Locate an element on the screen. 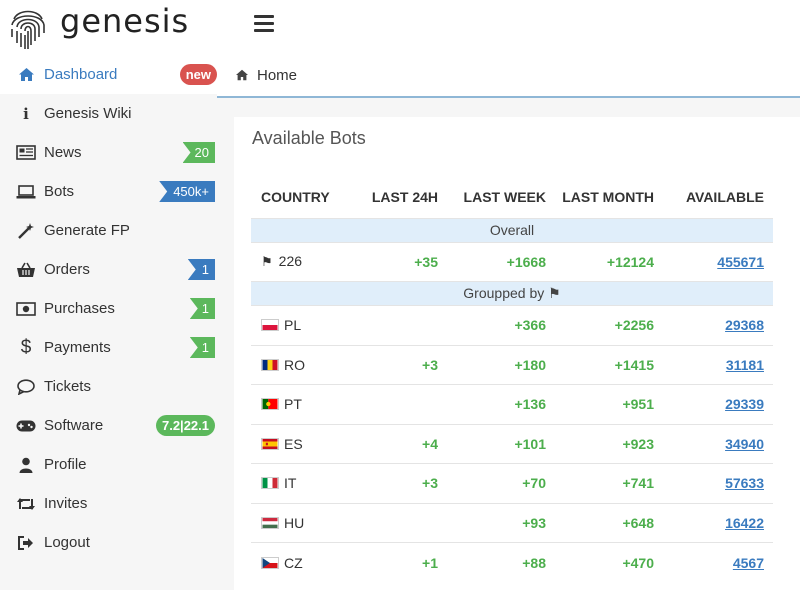  table-row: ES +4 +101 +923 34940 is located at coordinates (512, 443).